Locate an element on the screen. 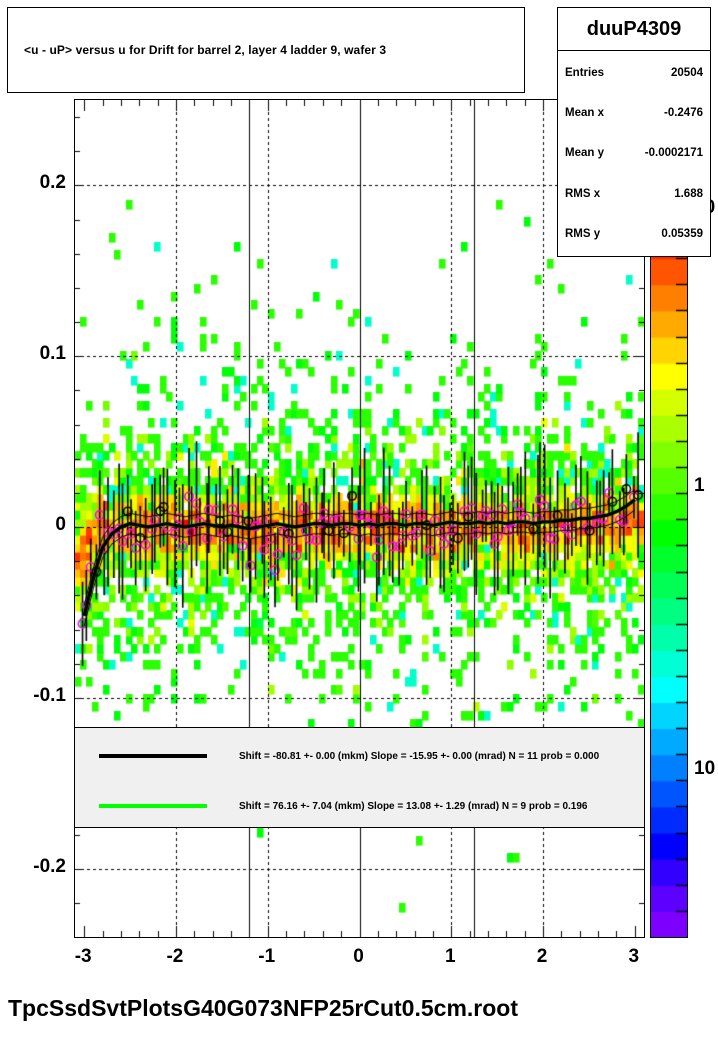  stat-key: Entries is located at coordinates (584, 73).